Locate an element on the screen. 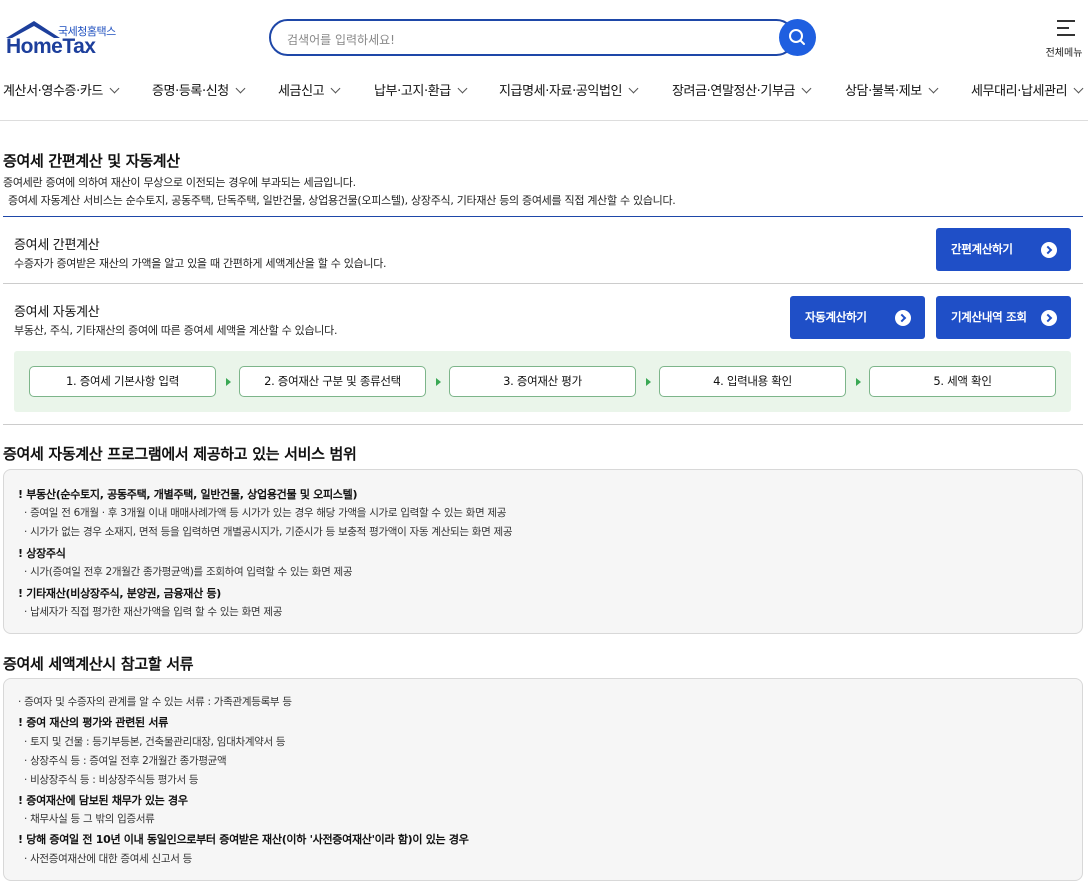  nav-item-invoice: 계산서·영수증·카드 is located at coordinates (61, 89).